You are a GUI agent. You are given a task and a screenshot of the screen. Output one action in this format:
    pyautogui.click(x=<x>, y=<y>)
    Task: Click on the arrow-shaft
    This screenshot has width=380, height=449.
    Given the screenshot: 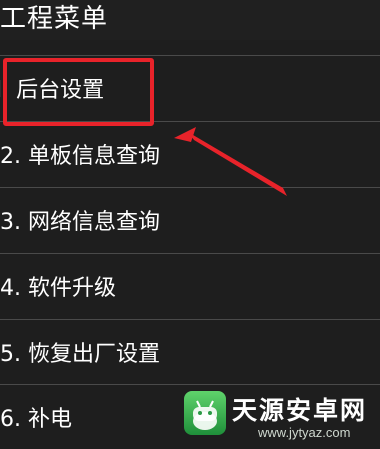 What is the action you would take?
    pyautogui.click(x=237, y=164)
    